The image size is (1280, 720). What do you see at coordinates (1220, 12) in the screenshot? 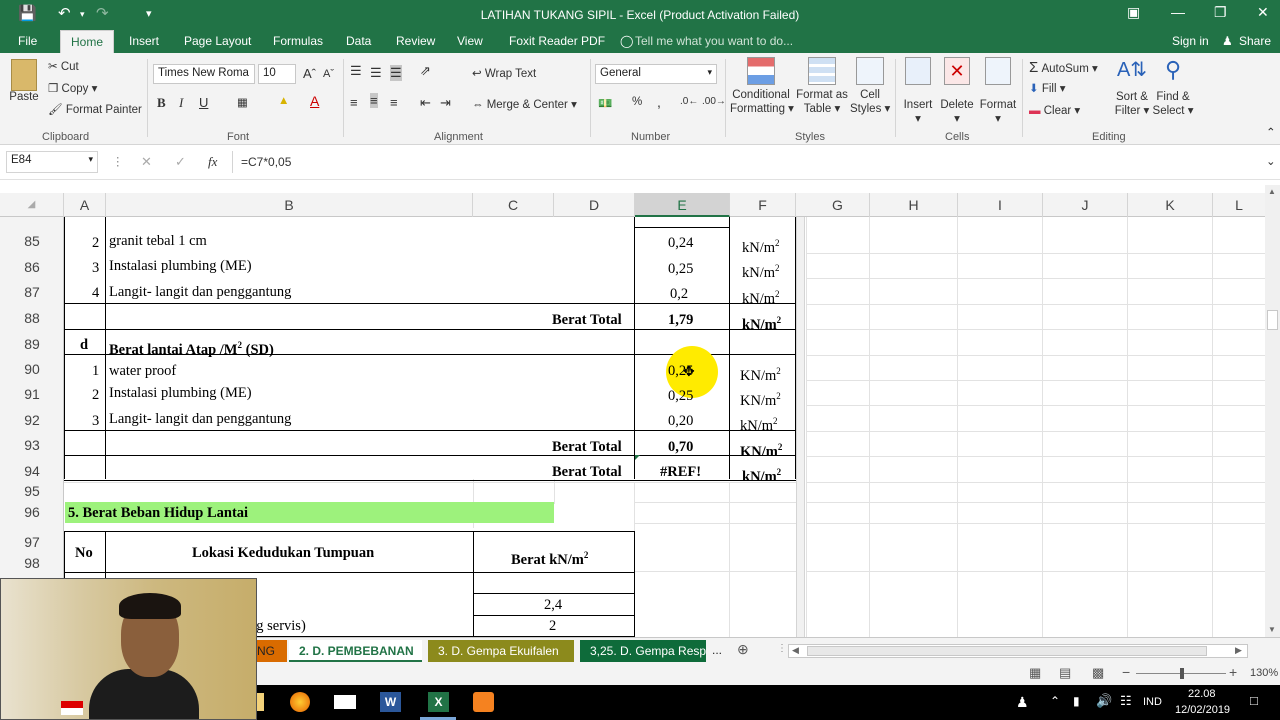
I see `restore-icon: ❐` at bounding box center [1220, 12].